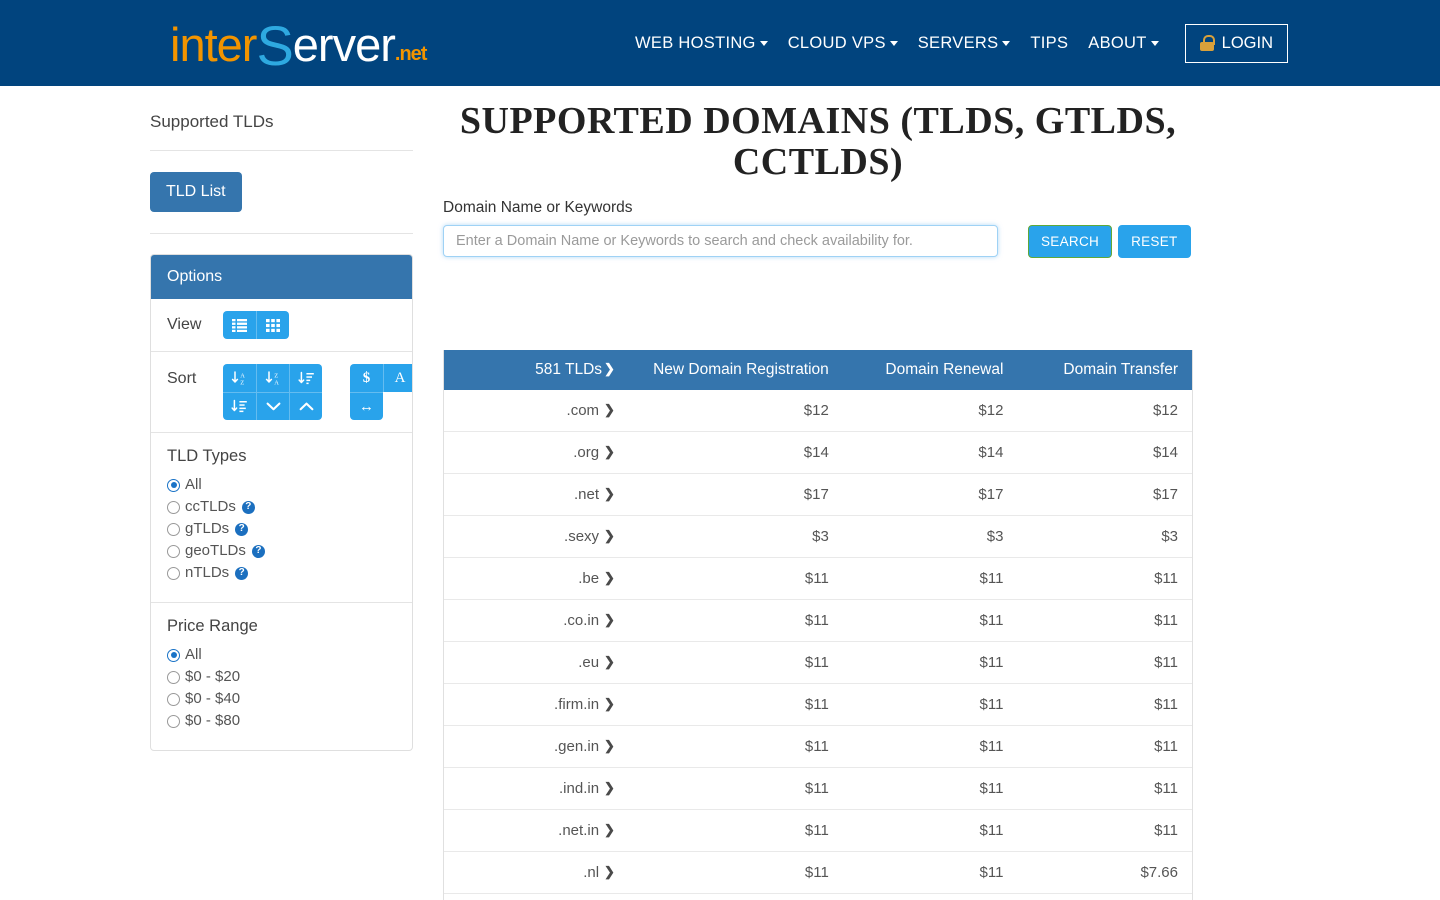 The width and height of the screenshot is (1440, 900). What do you see at coordinates (818, 872) in the screenshot?
I see `table-row: .nl ❯ $11 $11 $7.66` at bounding box center [818, 872].